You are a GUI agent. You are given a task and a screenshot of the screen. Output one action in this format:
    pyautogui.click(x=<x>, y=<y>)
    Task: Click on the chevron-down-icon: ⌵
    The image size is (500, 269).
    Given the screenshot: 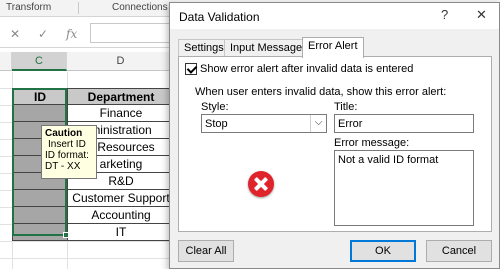 What is the action you would take?
    pyautogui.click(x=318, y=123)
    